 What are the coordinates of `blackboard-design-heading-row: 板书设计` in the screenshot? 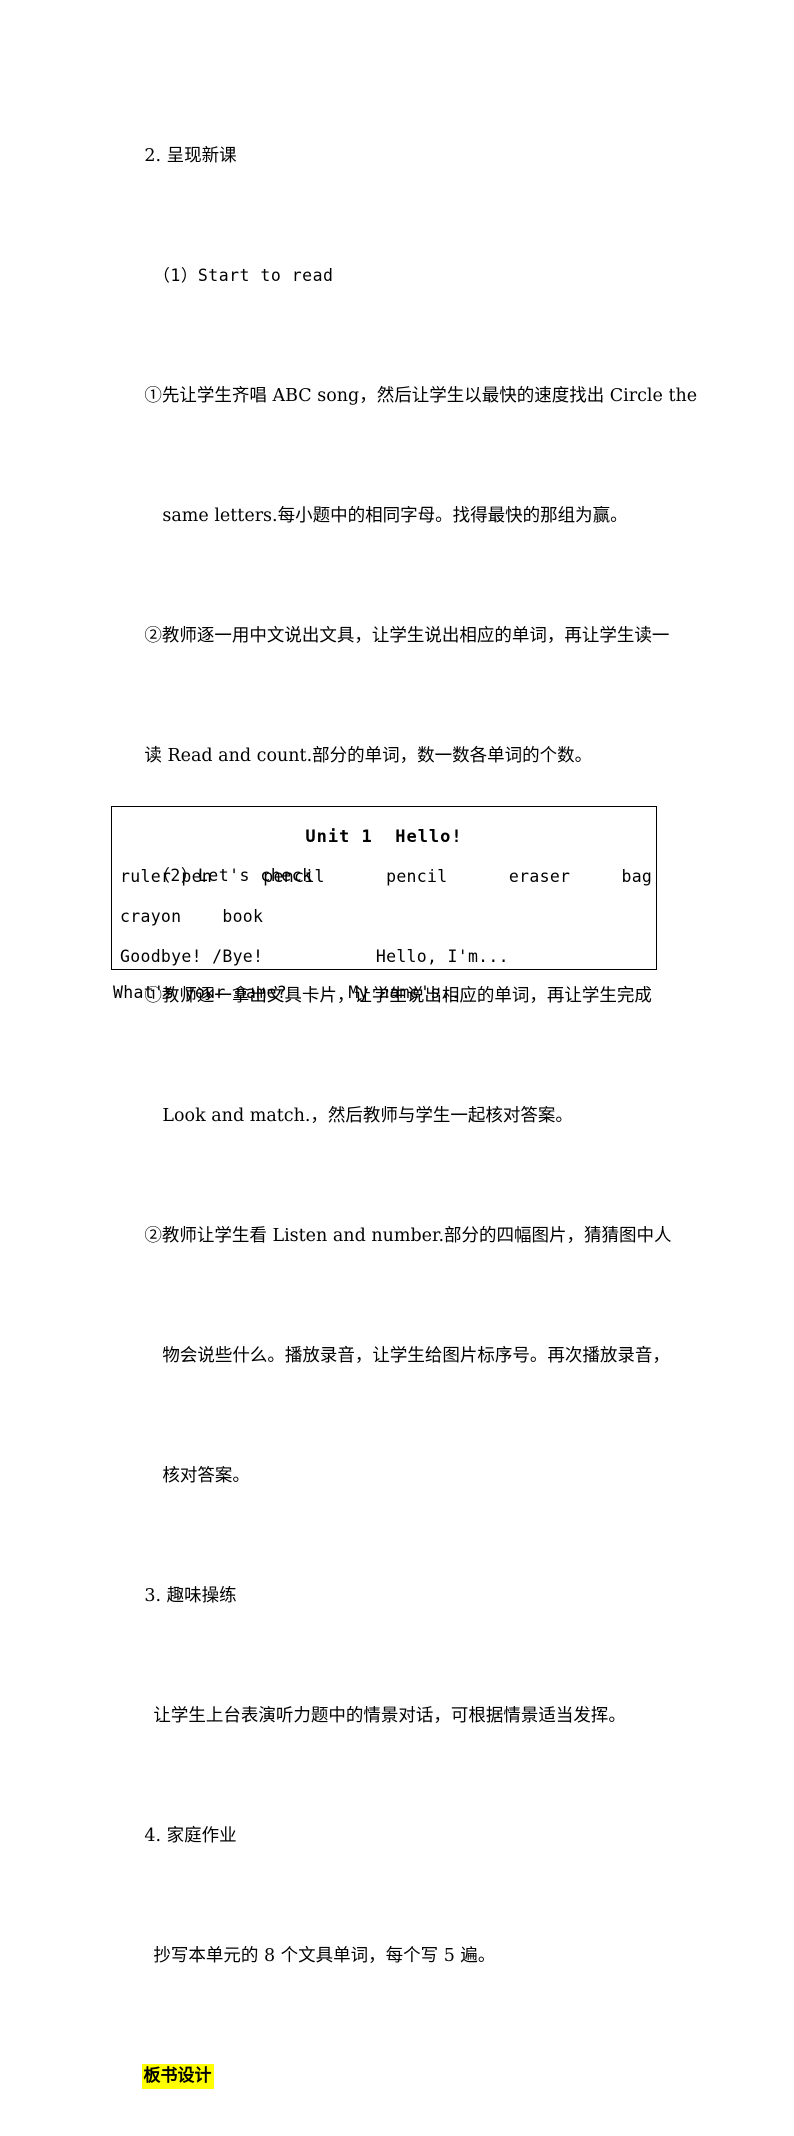 It's located at (397, 2076).